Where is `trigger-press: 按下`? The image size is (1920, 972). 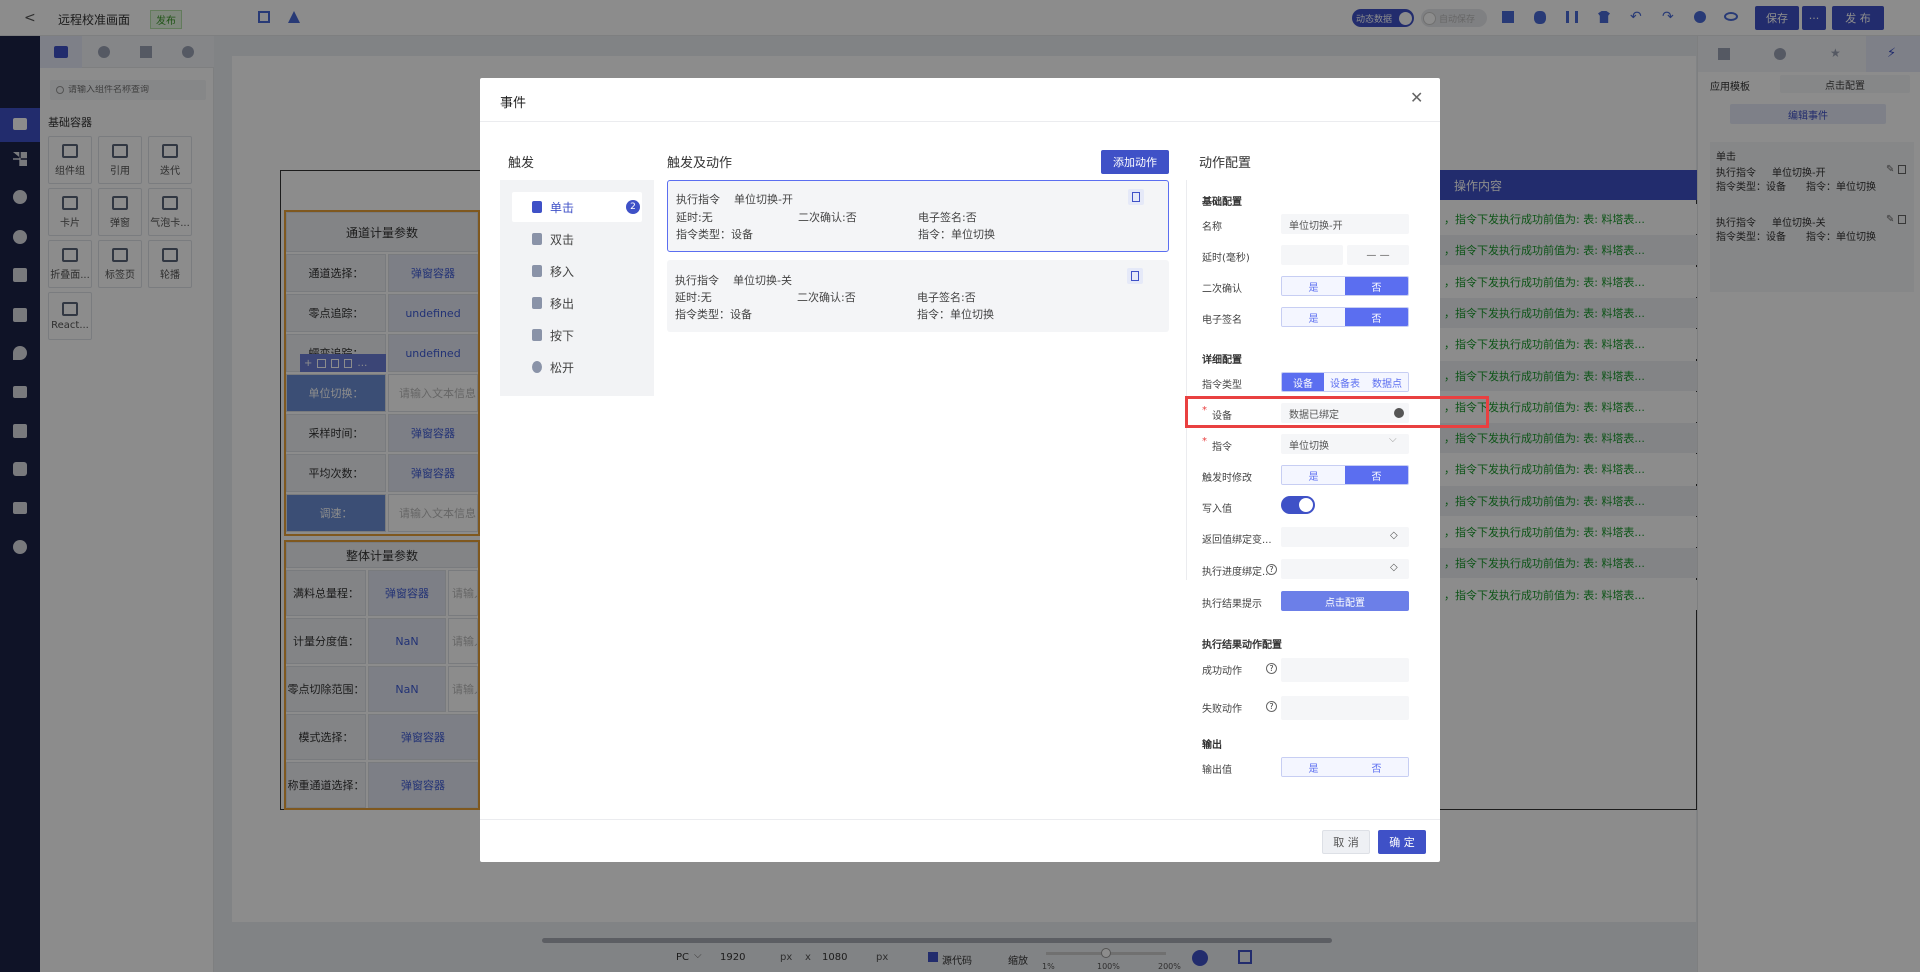
trigger-press: 按下 is located at coordinates (577, 335).